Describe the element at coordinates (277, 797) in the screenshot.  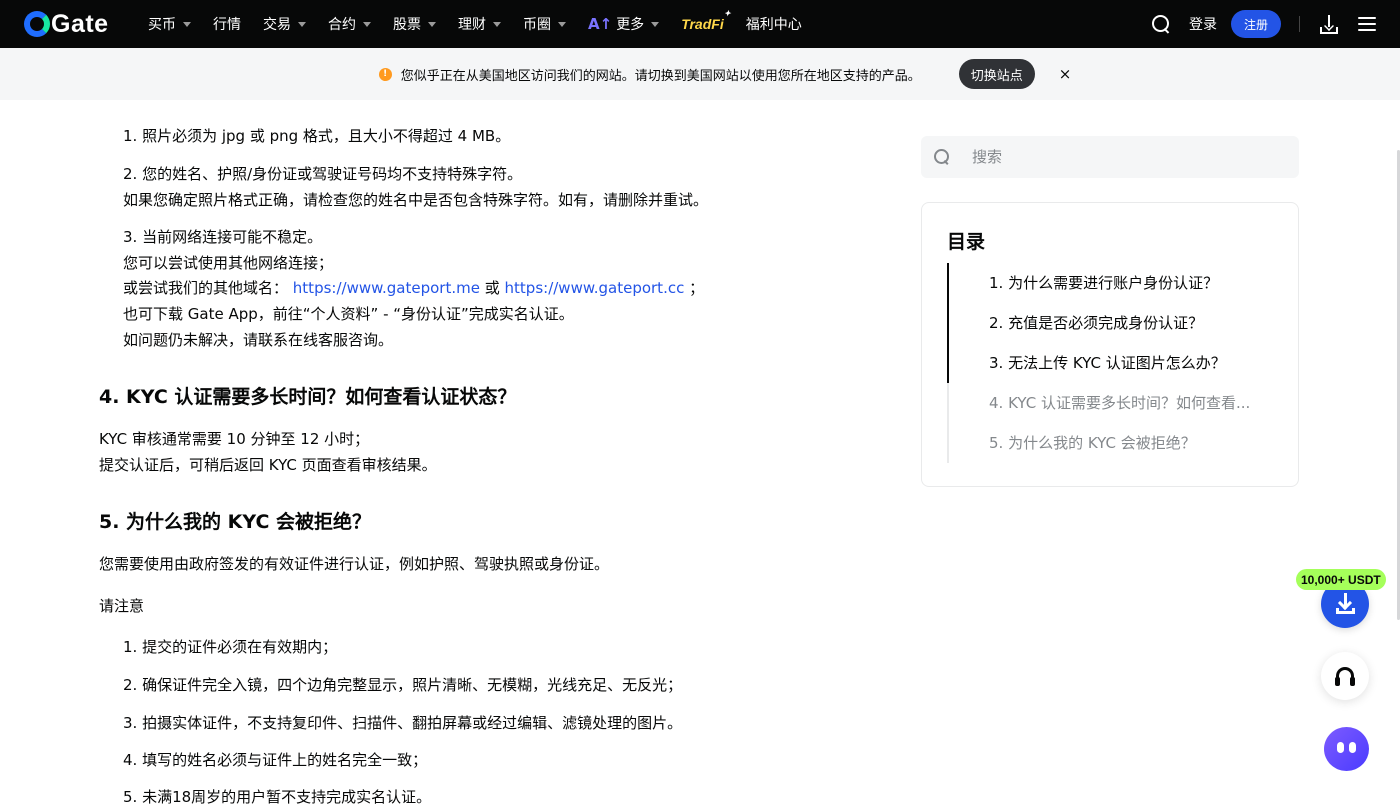
I see `list-item: 5. 未满18周岁的用户暂不支持完成实名认证。` at that location.